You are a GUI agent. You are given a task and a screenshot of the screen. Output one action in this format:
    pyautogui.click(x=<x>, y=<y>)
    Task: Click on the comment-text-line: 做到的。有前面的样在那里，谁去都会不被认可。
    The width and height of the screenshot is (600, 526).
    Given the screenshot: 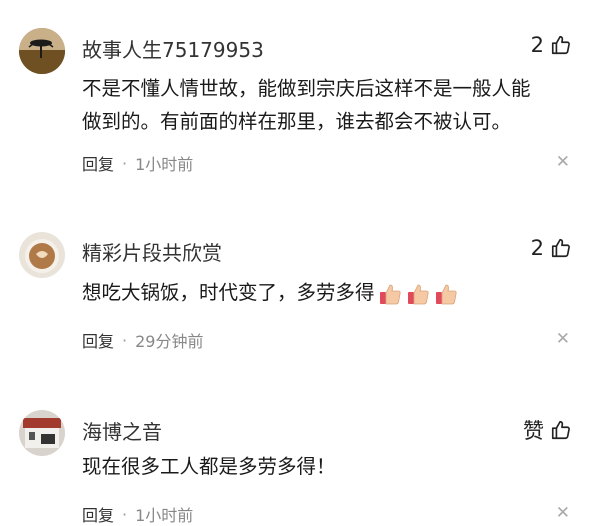 What is the action you would take?
    pyautogui.click(x=297, y=121)
    